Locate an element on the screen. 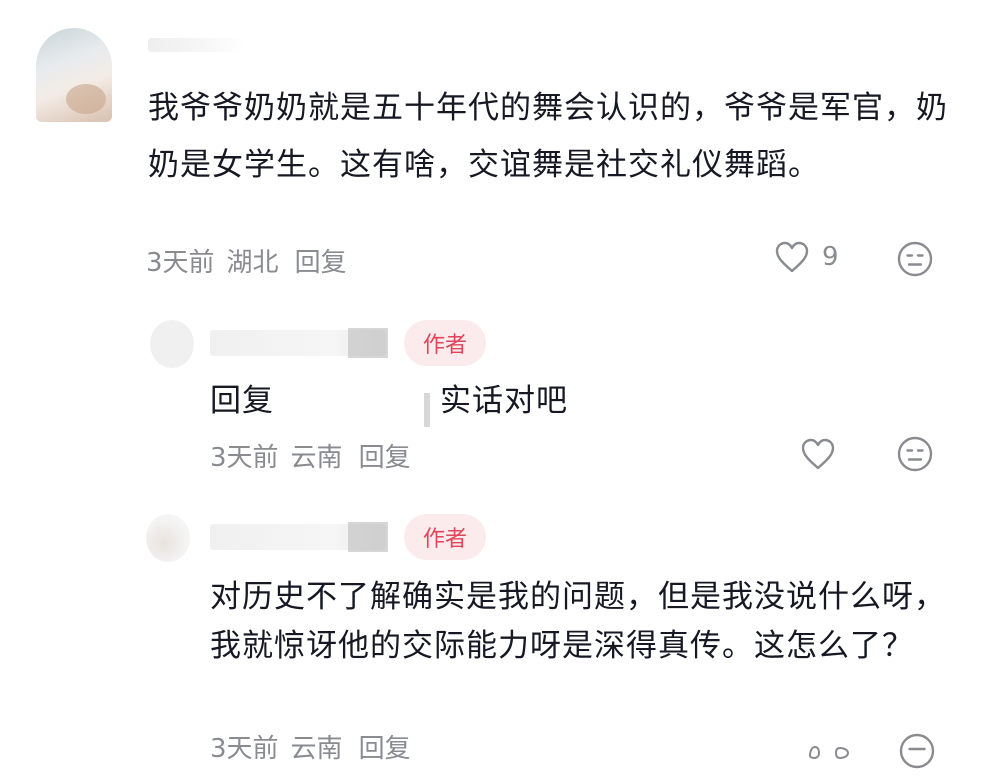 This screenshot has height=779, width=986. comment-time: 3天前 is located at coordinates (180, 263).